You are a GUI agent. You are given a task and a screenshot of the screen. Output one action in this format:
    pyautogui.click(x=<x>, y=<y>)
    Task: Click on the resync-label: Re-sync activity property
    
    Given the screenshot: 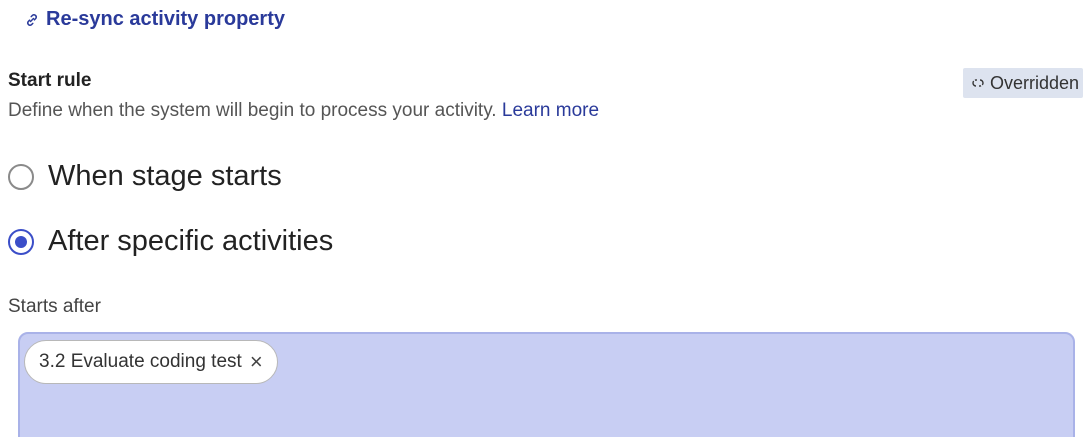 What is the action you would take?
    pyautogui.click(x=165, y=19)
    